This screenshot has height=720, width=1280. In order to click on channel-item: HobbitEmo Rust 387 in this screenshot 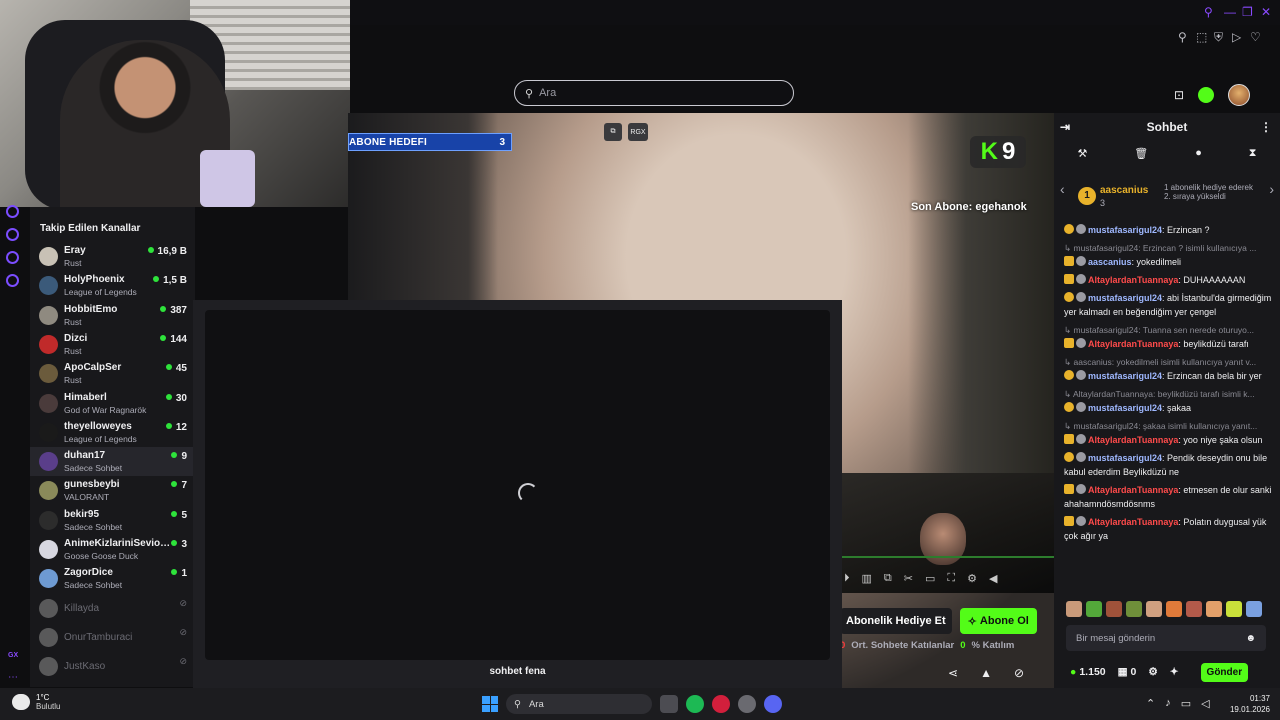, I will do `click(112, 315)`.